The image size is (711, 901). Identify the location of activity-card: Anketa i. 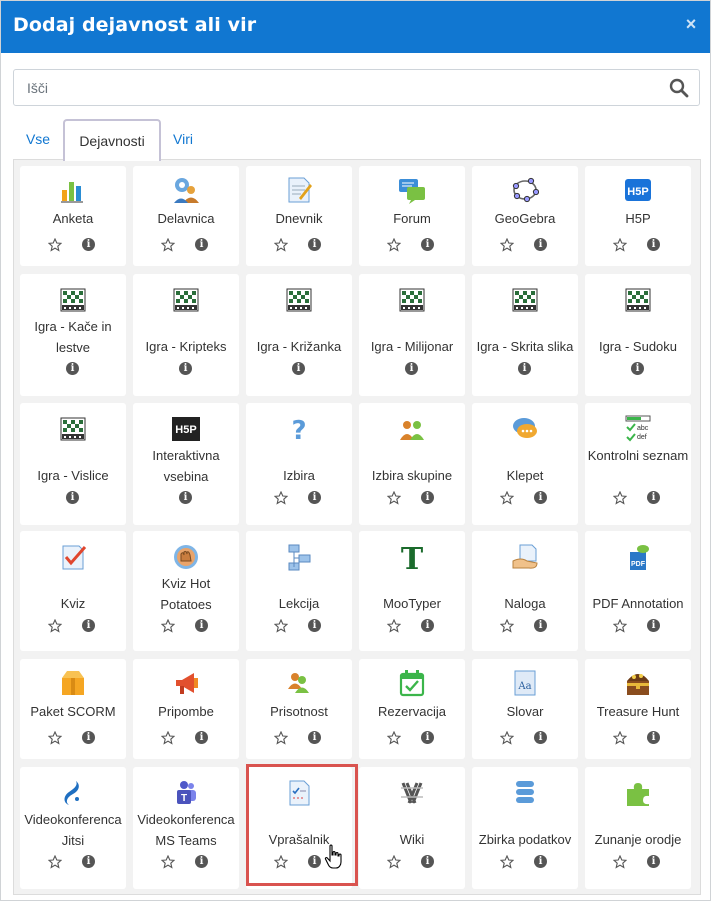
(73, 216).